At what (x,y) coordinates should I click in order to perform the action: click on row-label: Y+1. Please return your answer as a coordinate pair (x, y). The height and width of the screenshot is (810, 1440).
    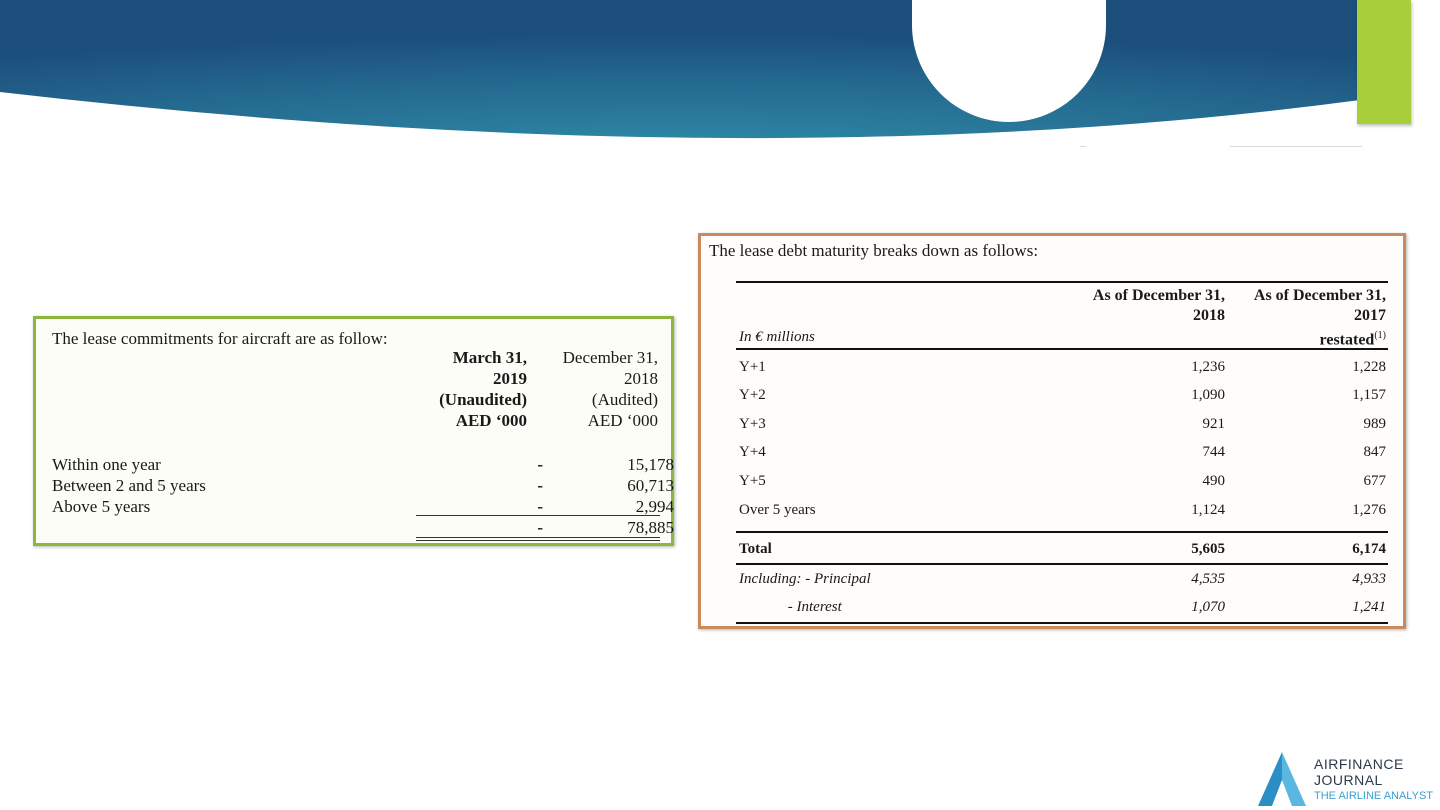
    Looking at the image, I should click on (752, 367).